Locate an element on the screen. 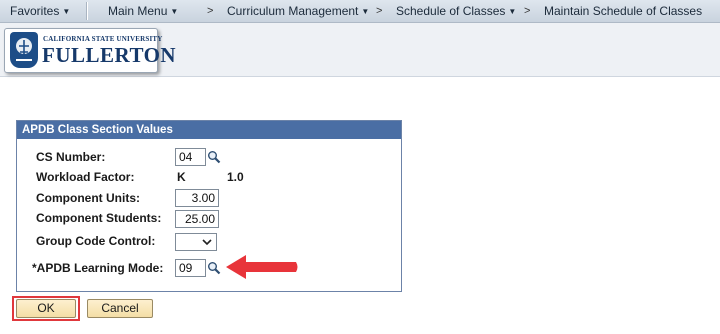  workload-factor-code: K is located at coordinates (181, 177).